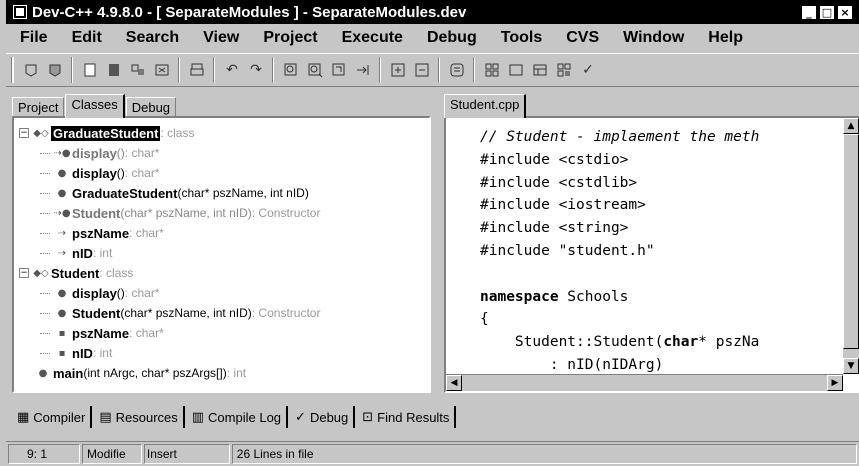 The width and height of the screenshot is (859, 466). What do you see at coordinates (221, 353) in the screenshot?
I see `tree-member-node: ▪ nID : int` at bounding box center [221, 353].